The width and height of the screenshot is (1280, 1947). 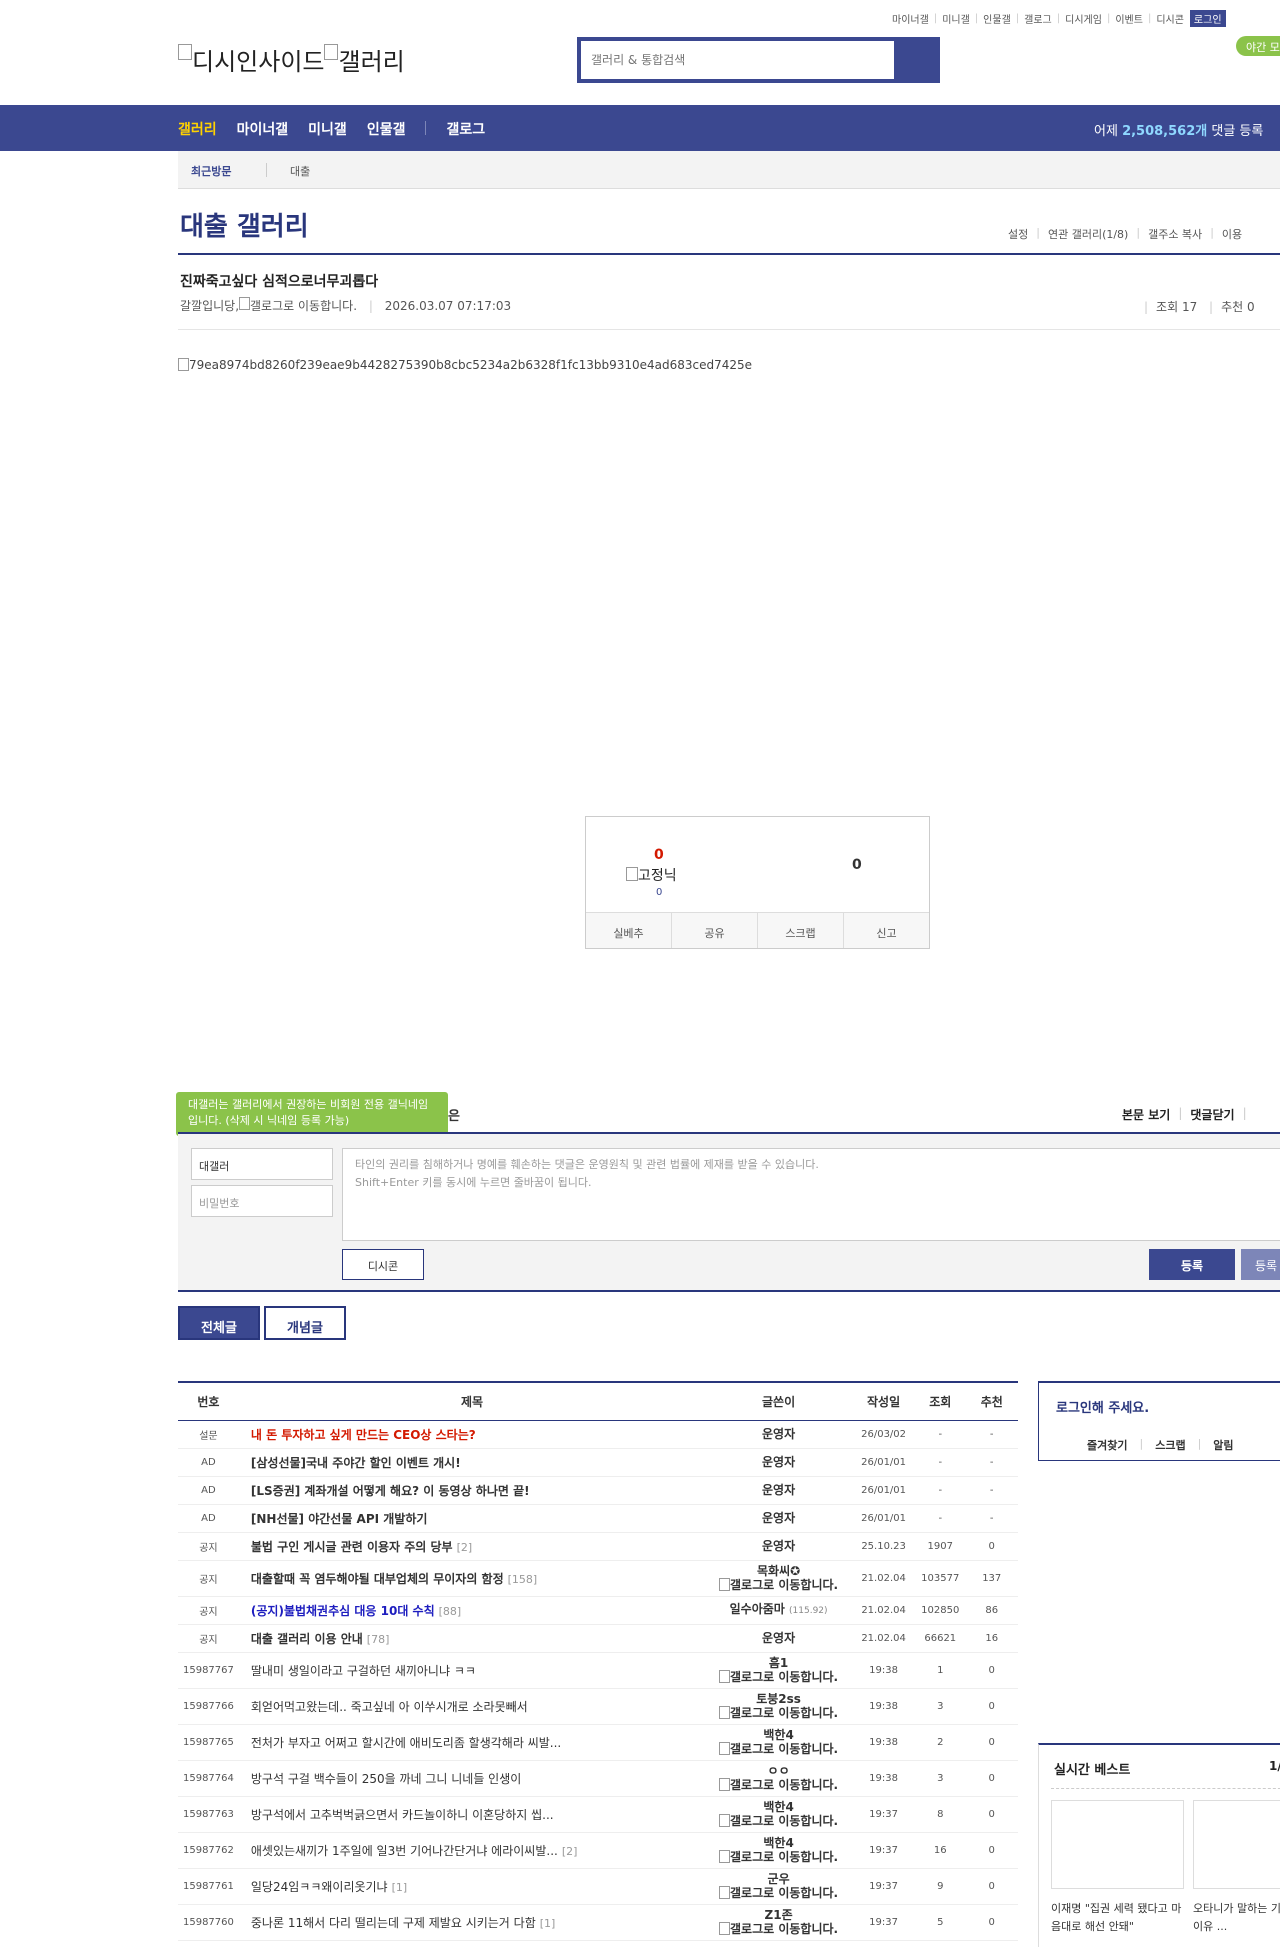 What do you see at coordinates (956, 18) in the screenshot?
I see `top-link-mini: 미니갤` at bounding box center [956, 18].